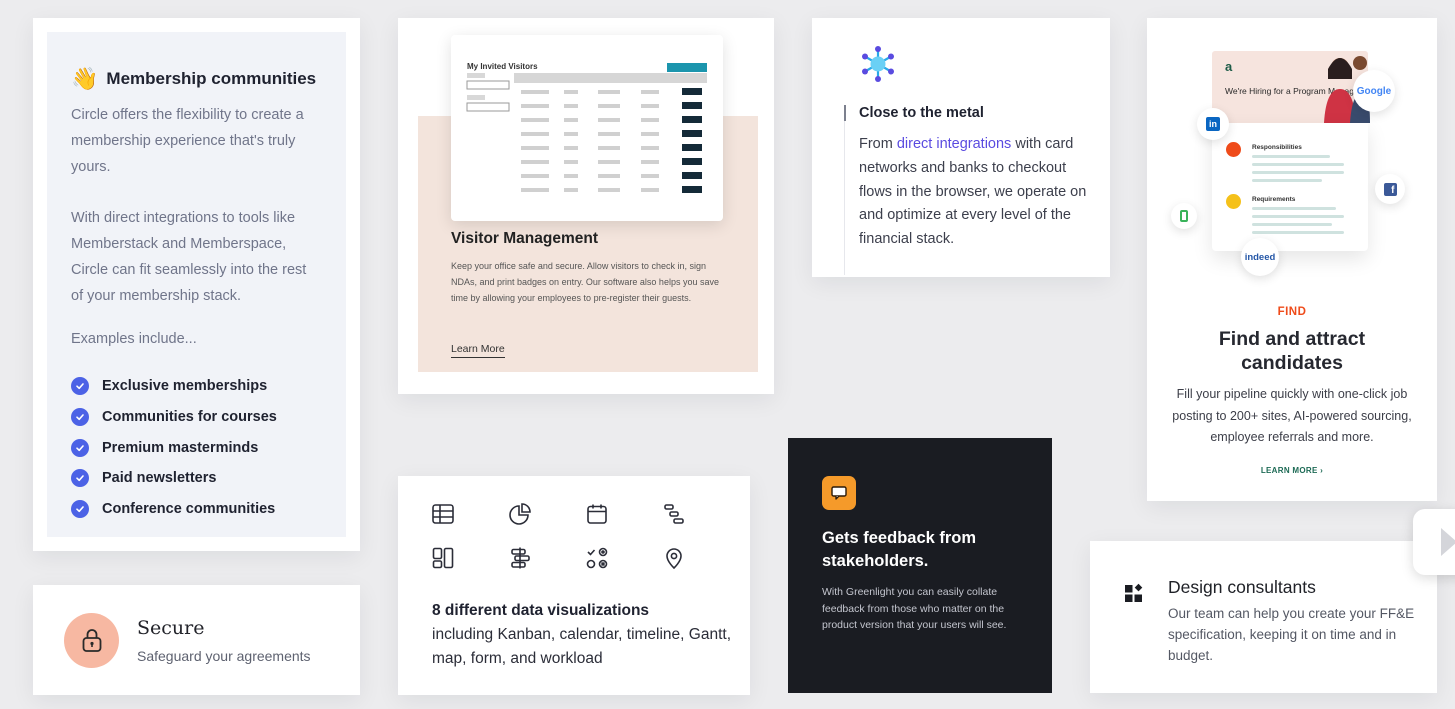 The image size is (1455, 709). What do you see at coordinates (1242, 587) in the screenshot?
I see `design-title: Design consultants` at bounding box center [1242, 587].